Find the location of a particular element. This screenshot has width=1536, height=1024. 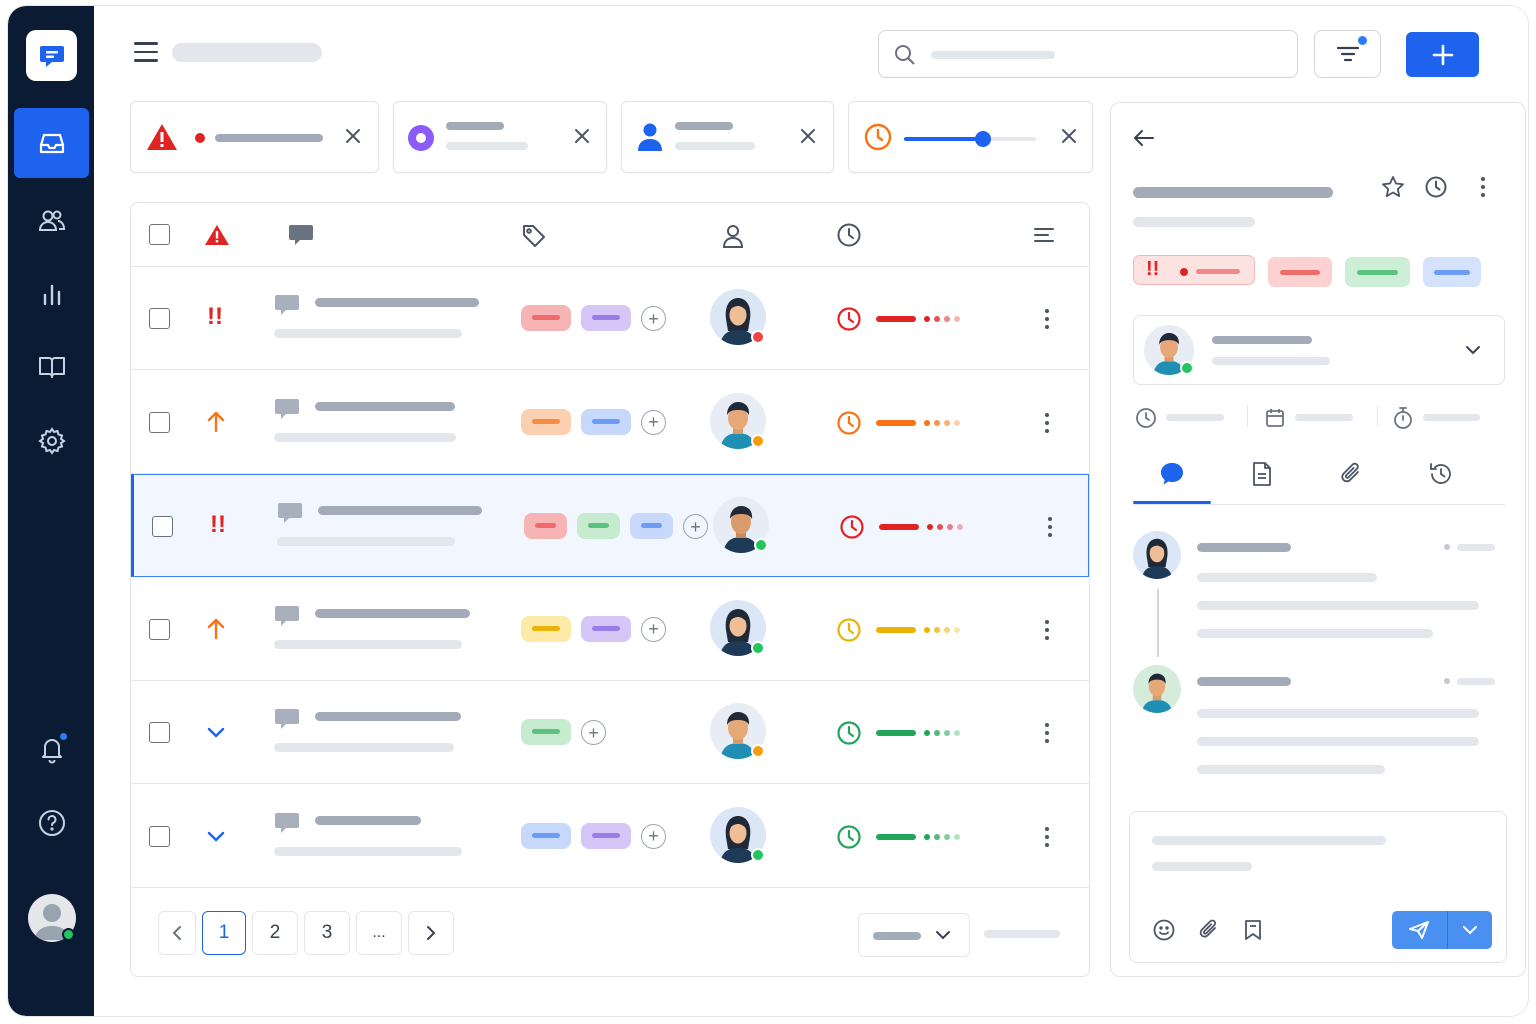

priority-column-icon is located at coordinates (217, 235).